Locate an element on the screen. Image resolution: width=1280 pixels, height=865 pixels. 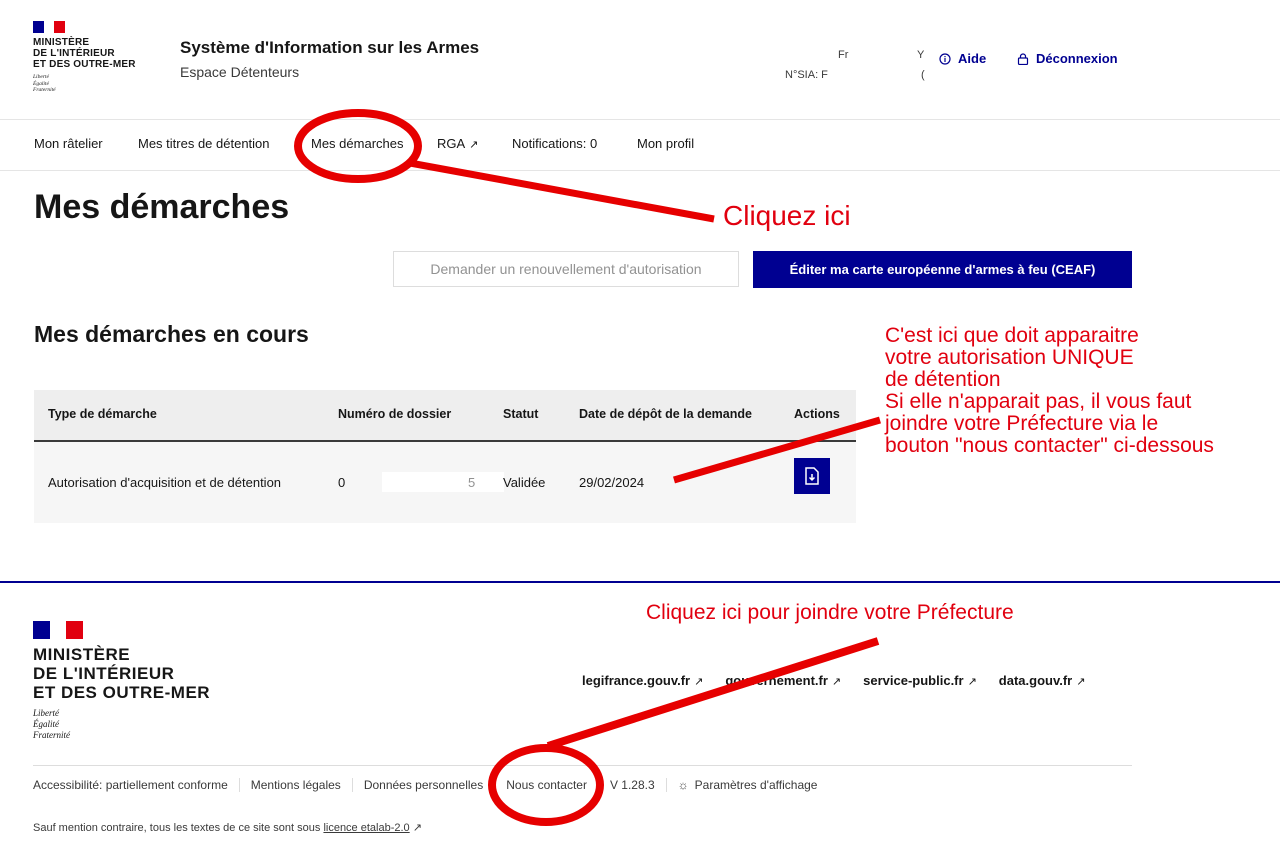
lock-icon is located at coordinates (1023, 58).